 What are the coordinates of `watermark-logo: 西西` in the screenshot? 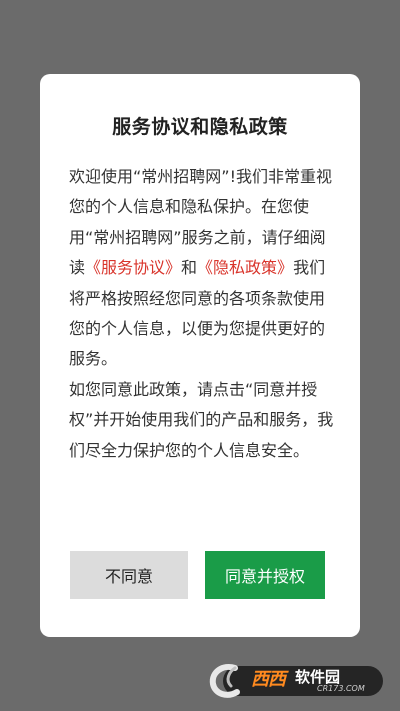 It's located at (268, 679).